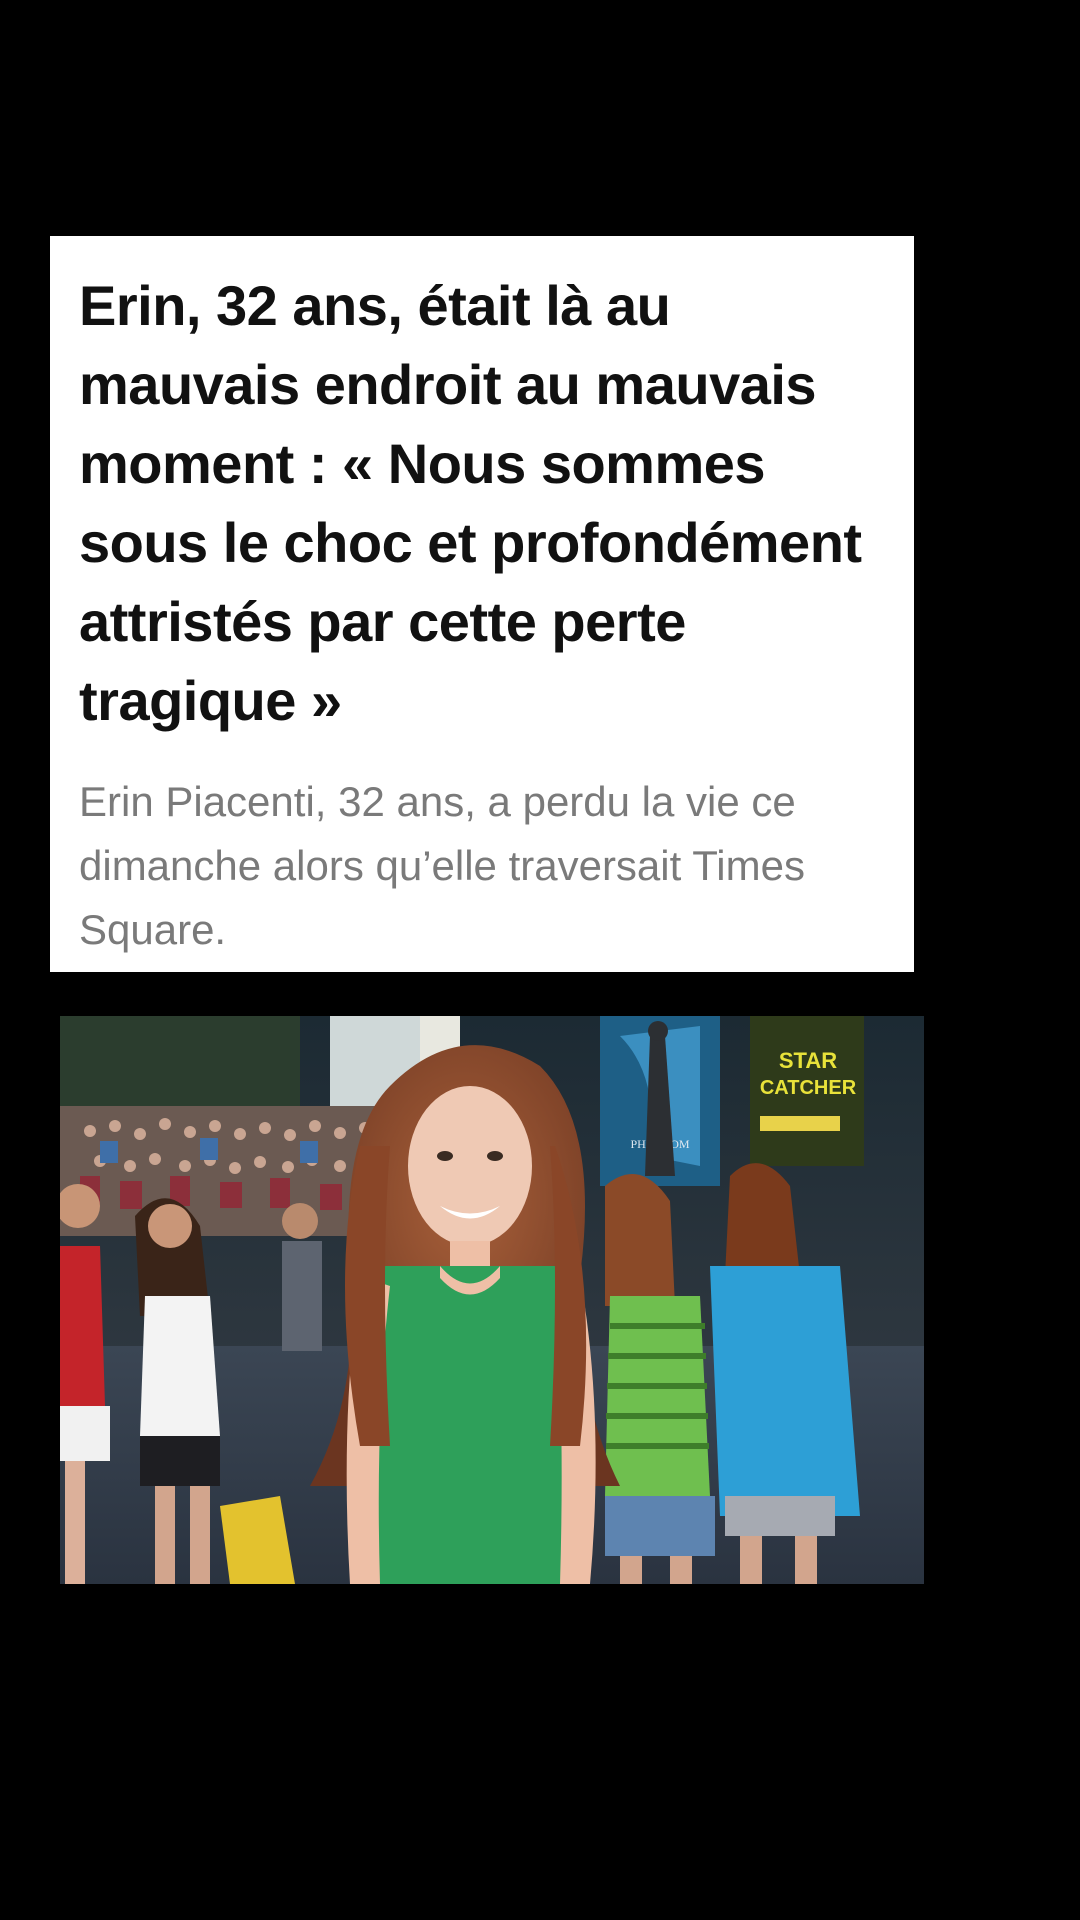 The image size is (1080, 1920). What do you see at coordinates (808, 1060) in the screenshot?
I see `star-catcher-sign-top: STAR` at bounding box center [808, 1060].